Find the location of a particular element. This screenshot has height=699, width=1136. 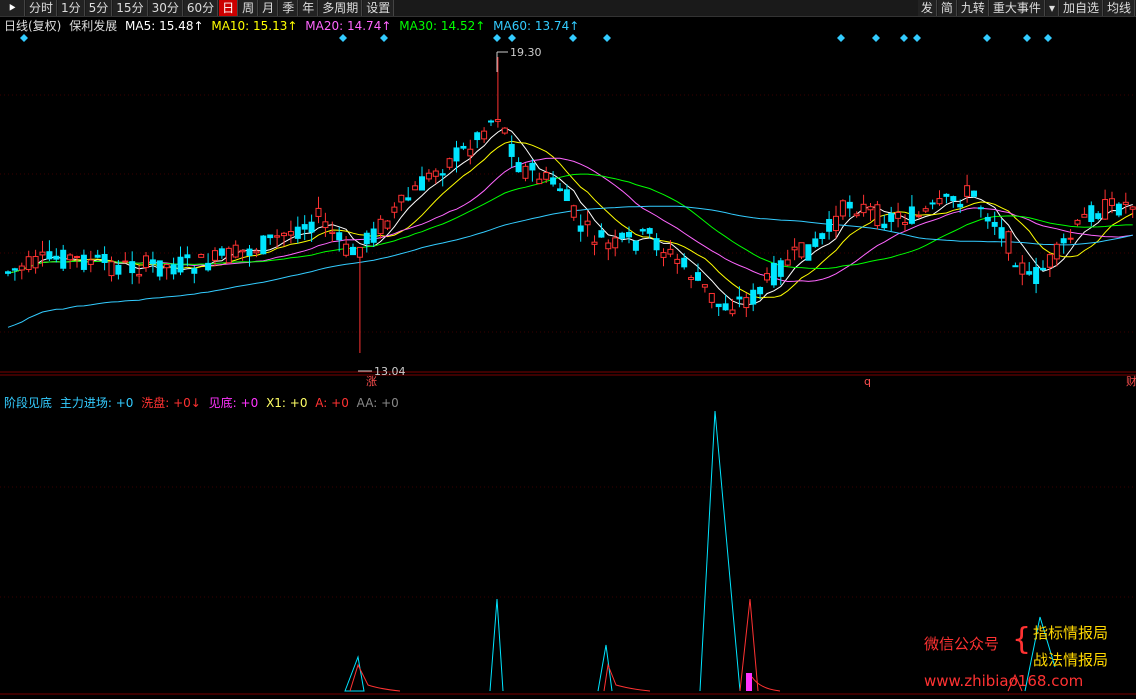

period-tab-1: 1分 is located at coordinates (71, 8).